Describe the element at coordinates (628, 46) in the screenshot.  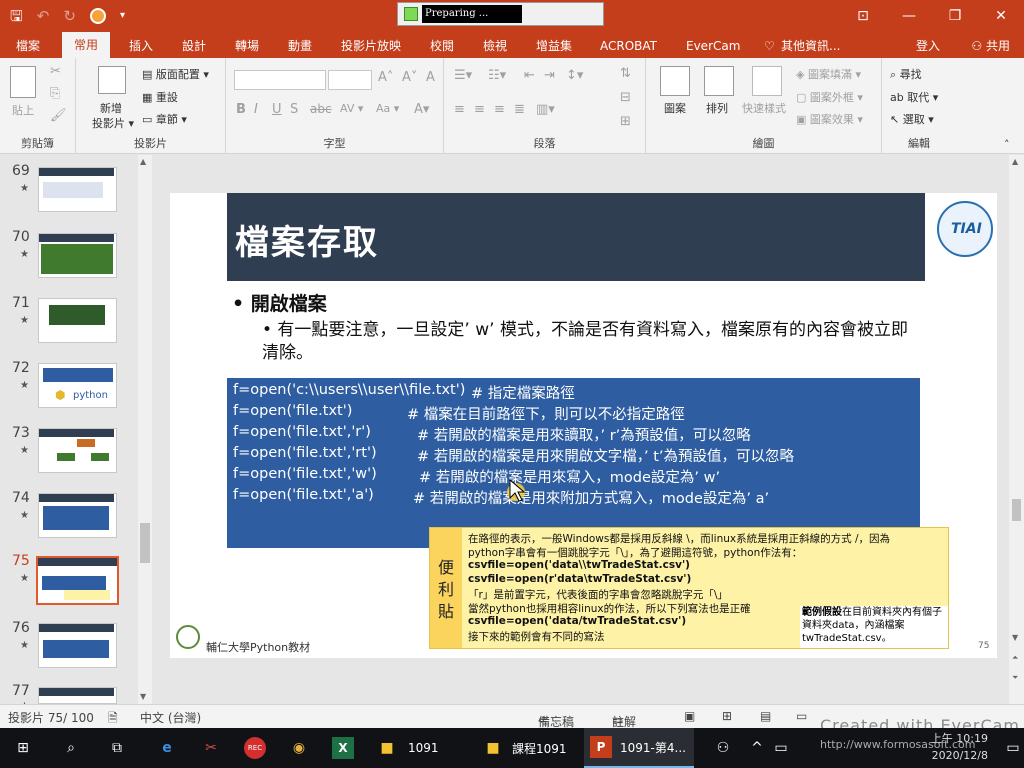
I see `tab-acrobat: ACROBAT` at that location.